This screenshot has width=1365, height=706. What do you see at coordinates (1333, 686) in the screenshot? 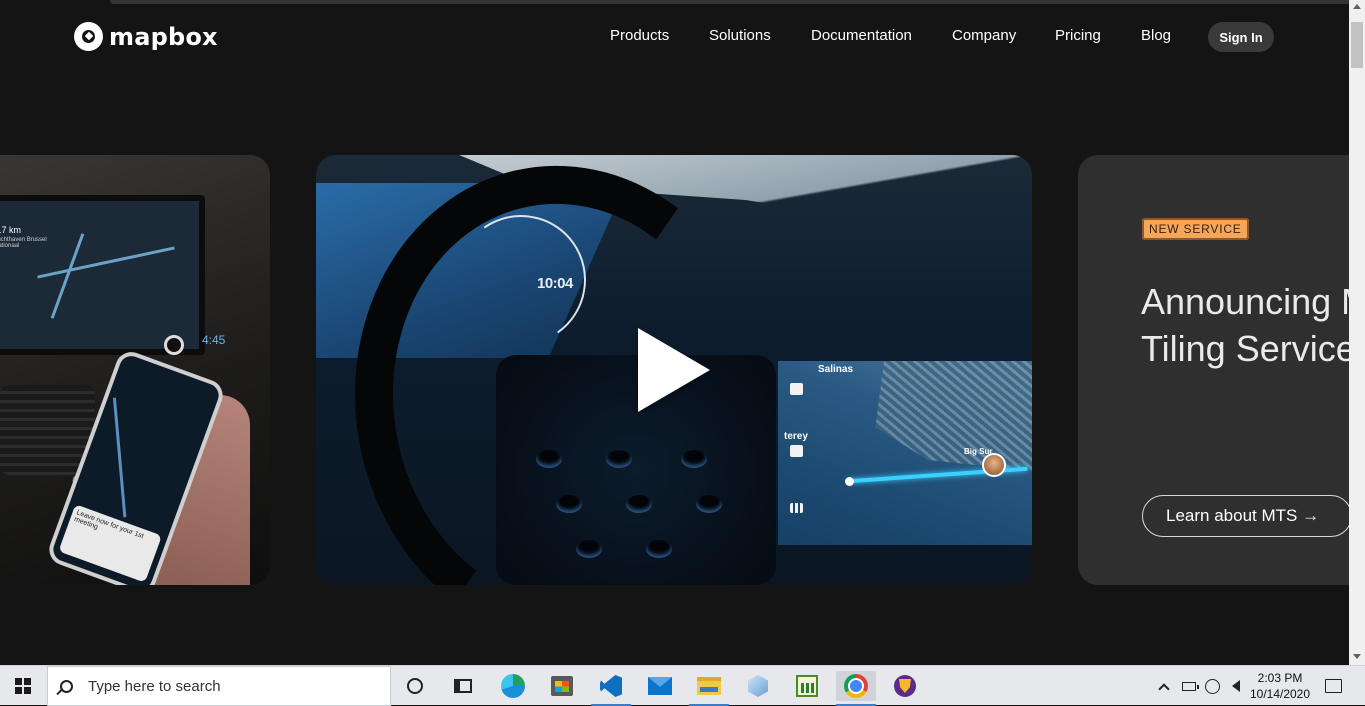
I see `notification-center-icon` at bounding box center [1333, 686].